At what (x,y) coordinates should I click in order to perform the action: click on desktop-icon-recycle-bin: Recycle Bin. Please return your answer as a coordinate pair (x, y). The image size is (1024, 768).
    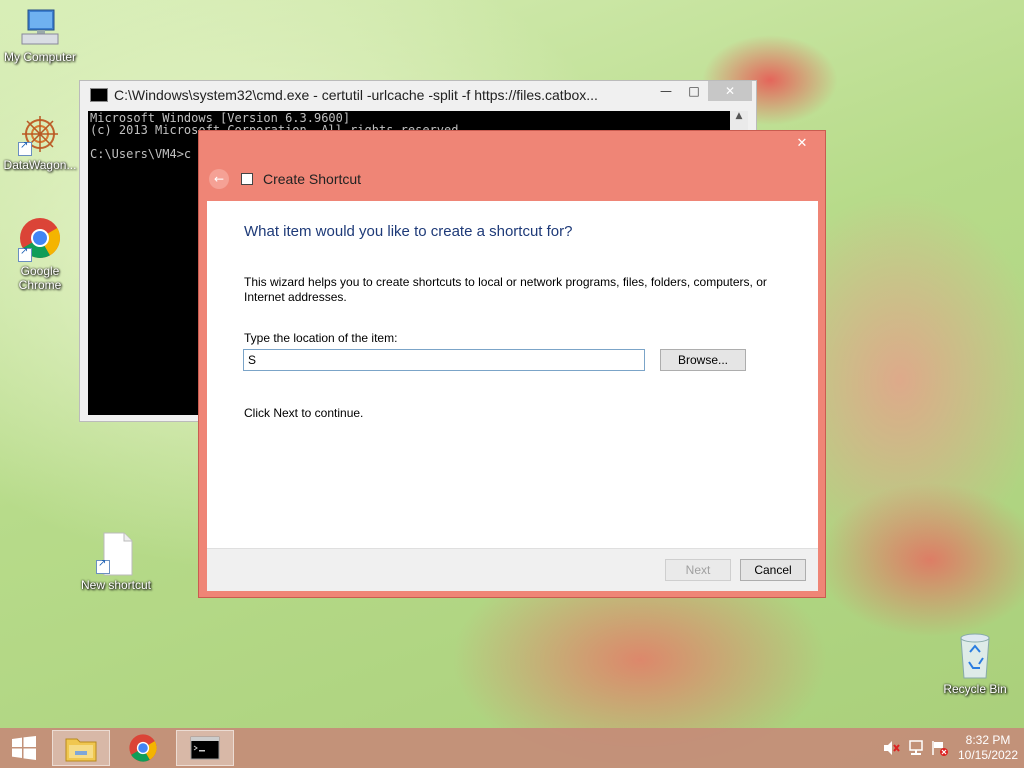
    Looking at the image, I should click on (975, 663).